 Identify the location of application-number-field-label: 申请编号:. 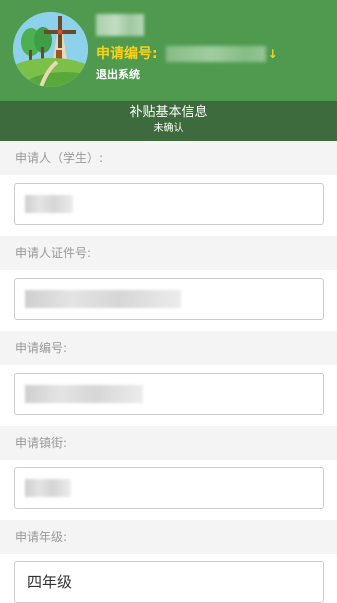
(168, 348).